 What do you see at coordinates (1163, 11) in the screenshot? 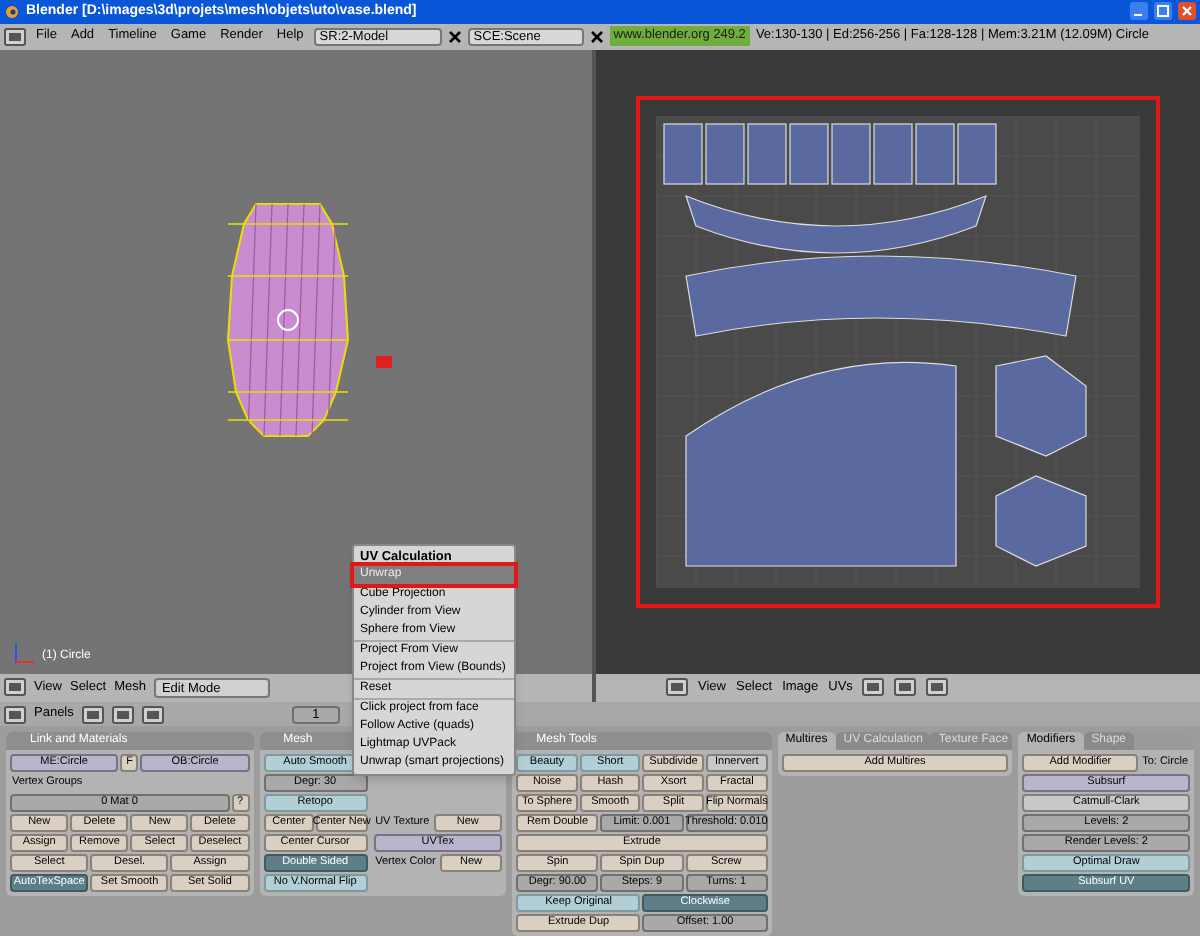
I see `maximize-icon` at bounding box center [1163, 11].